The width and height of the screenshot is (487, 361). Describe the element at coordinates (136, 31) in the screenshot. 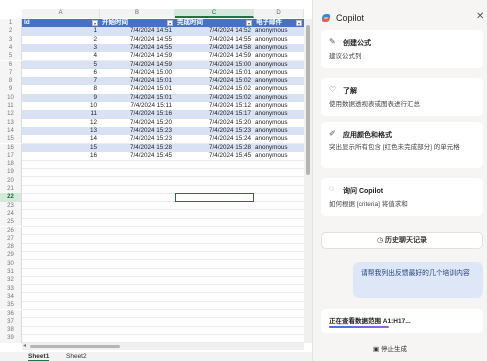

I see `table-cell: 7/4/2024 14:51` at that location.